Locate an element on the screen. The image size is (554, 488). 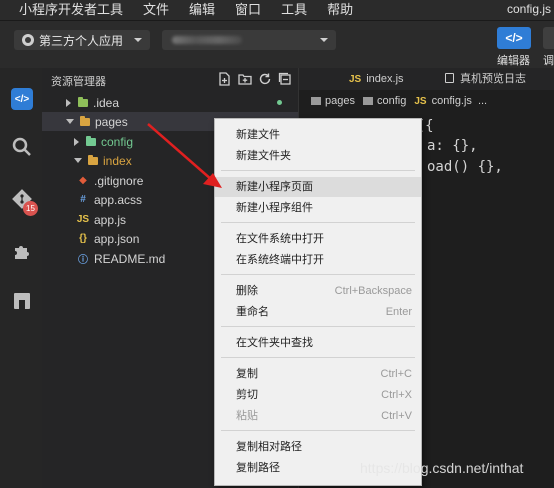
watermark: https://blog.csdn.net/inthat is located at coordinates (442, 468).